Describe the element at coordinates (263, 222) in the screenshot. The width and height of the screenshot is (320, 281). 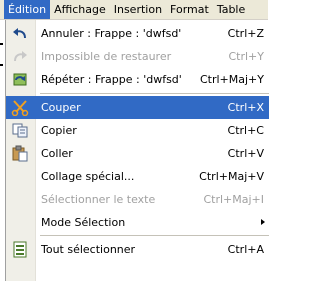
I see `submenu-arrow-icon` at that location.